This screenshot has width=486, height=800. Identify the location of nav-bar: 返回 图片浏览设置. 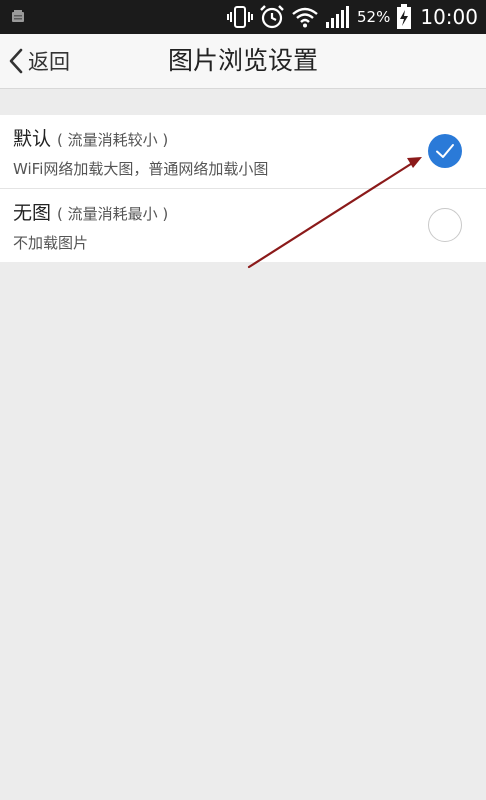
(243, 61).